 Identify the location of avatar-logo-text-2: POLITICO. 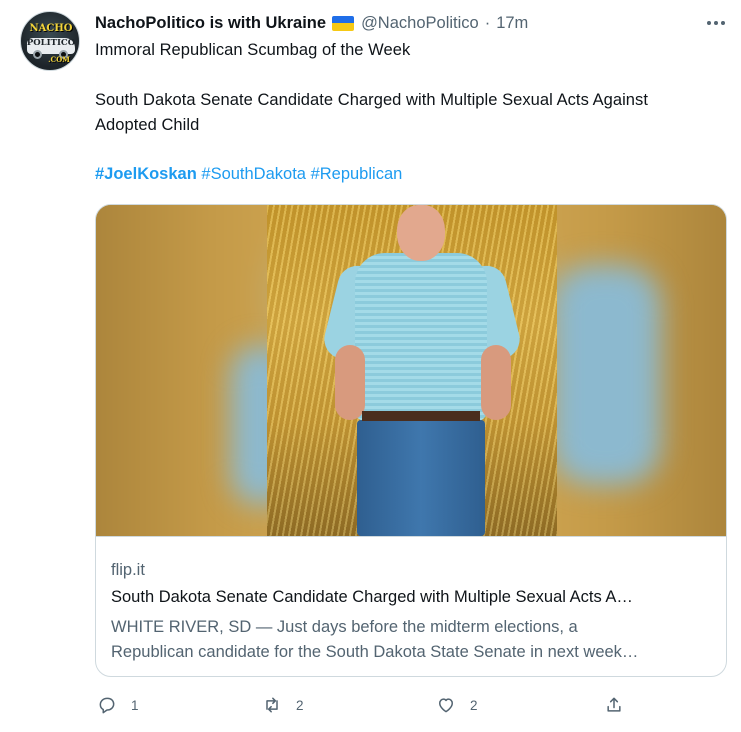
(51, 43).